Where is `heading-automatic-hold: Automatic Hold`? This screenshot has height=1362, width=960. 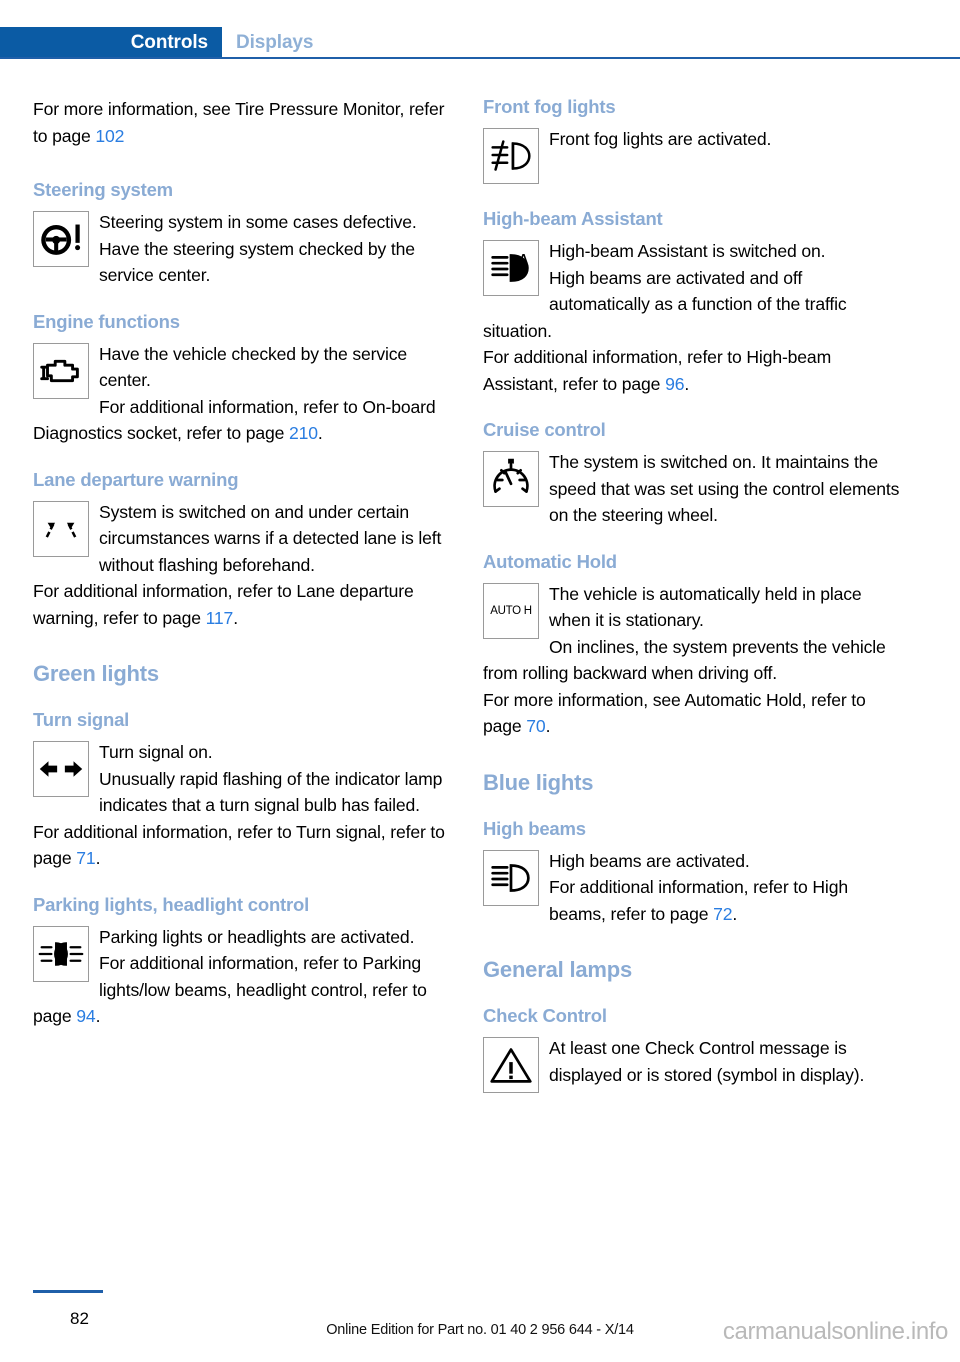 heading-automatic-hold: Automatic Hold is located at coordinates (550, 561).